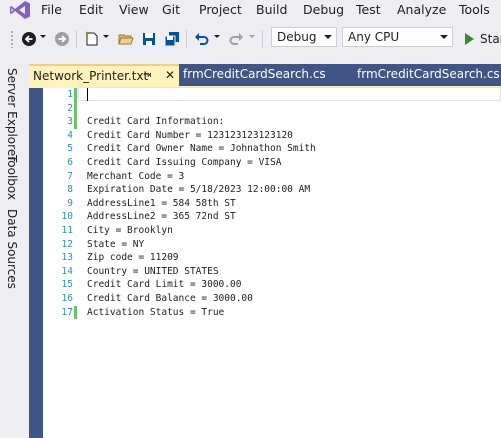 The height and width of the screenshot is (438, 501). What do you see at coordinates (161, 204) in the screenshot?
I see `code-line: AddressLine1 = 584 58th ST` at bounding box center [161, 204].